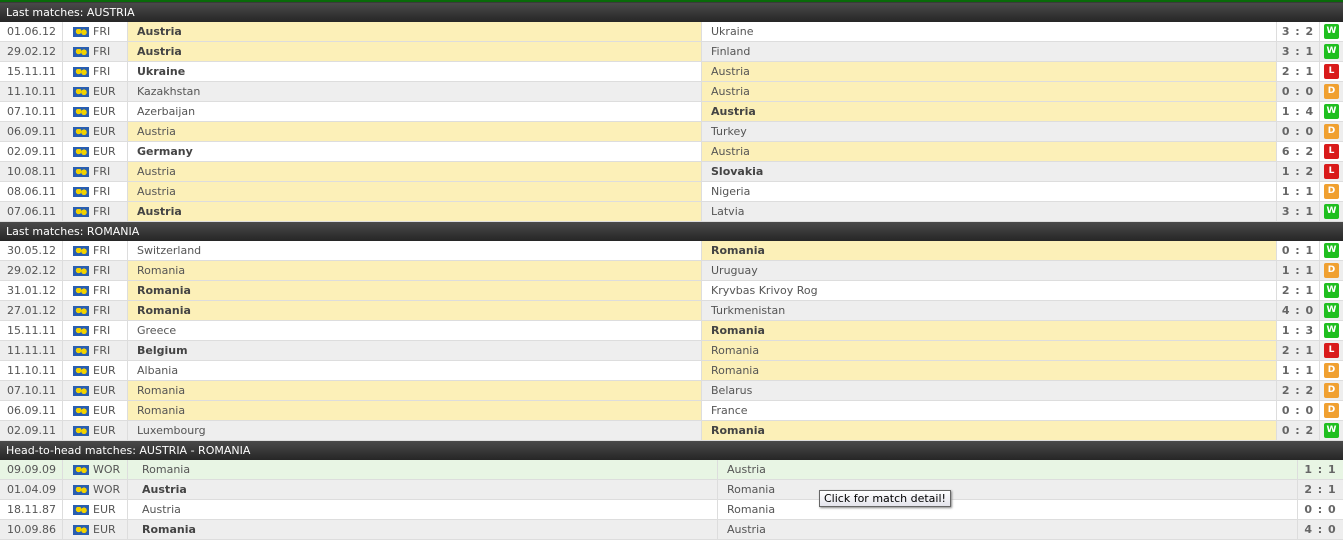 The width and height of the screenshot is (1343, 541). I want to click on match-row: 08.06.11 FRI Austria Nigeria 1 : 1 D, so click(671, 192).